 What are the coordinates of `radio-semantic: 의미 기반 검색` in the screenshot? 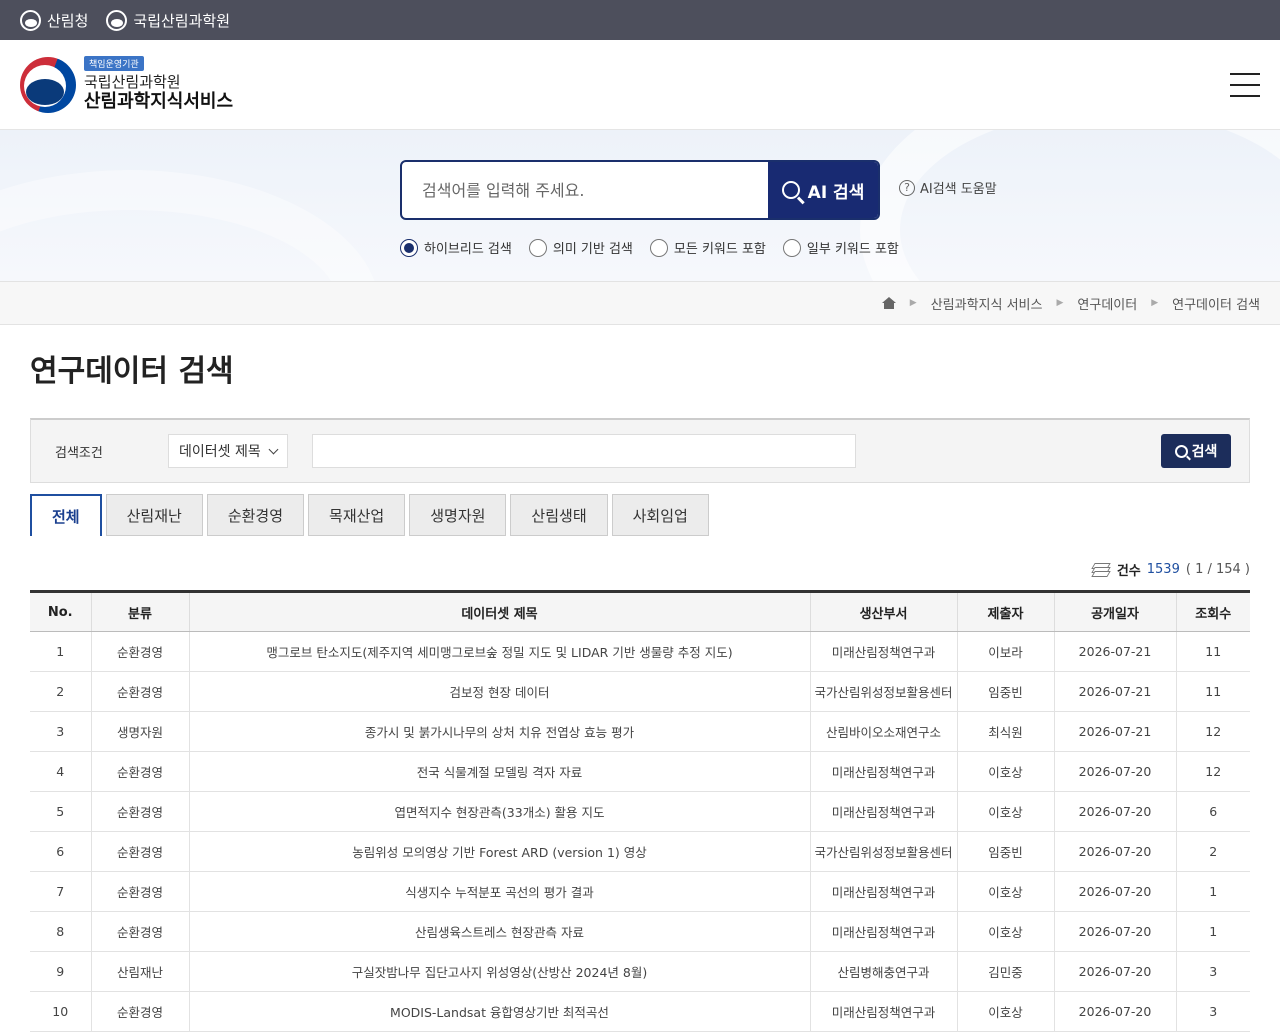 It's located at (580, 247).